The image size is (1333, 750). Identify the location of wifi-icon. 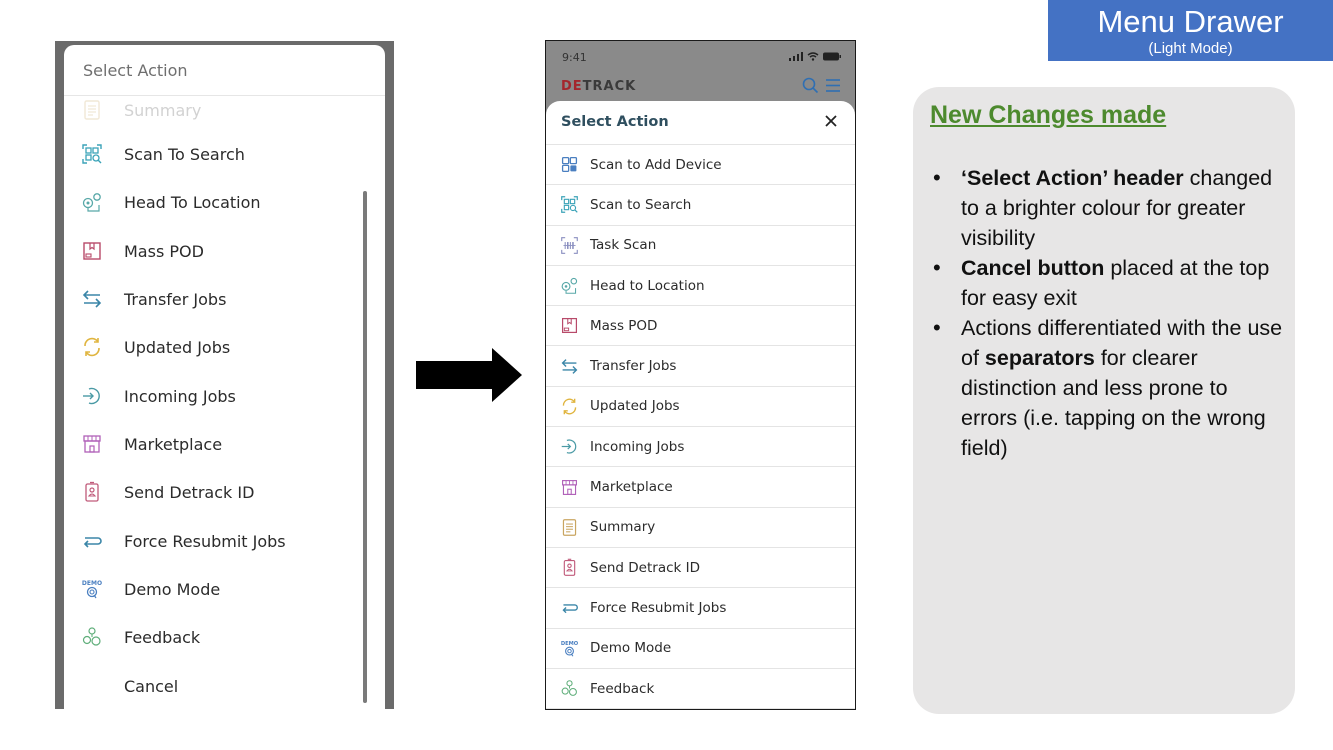
(813, 56).